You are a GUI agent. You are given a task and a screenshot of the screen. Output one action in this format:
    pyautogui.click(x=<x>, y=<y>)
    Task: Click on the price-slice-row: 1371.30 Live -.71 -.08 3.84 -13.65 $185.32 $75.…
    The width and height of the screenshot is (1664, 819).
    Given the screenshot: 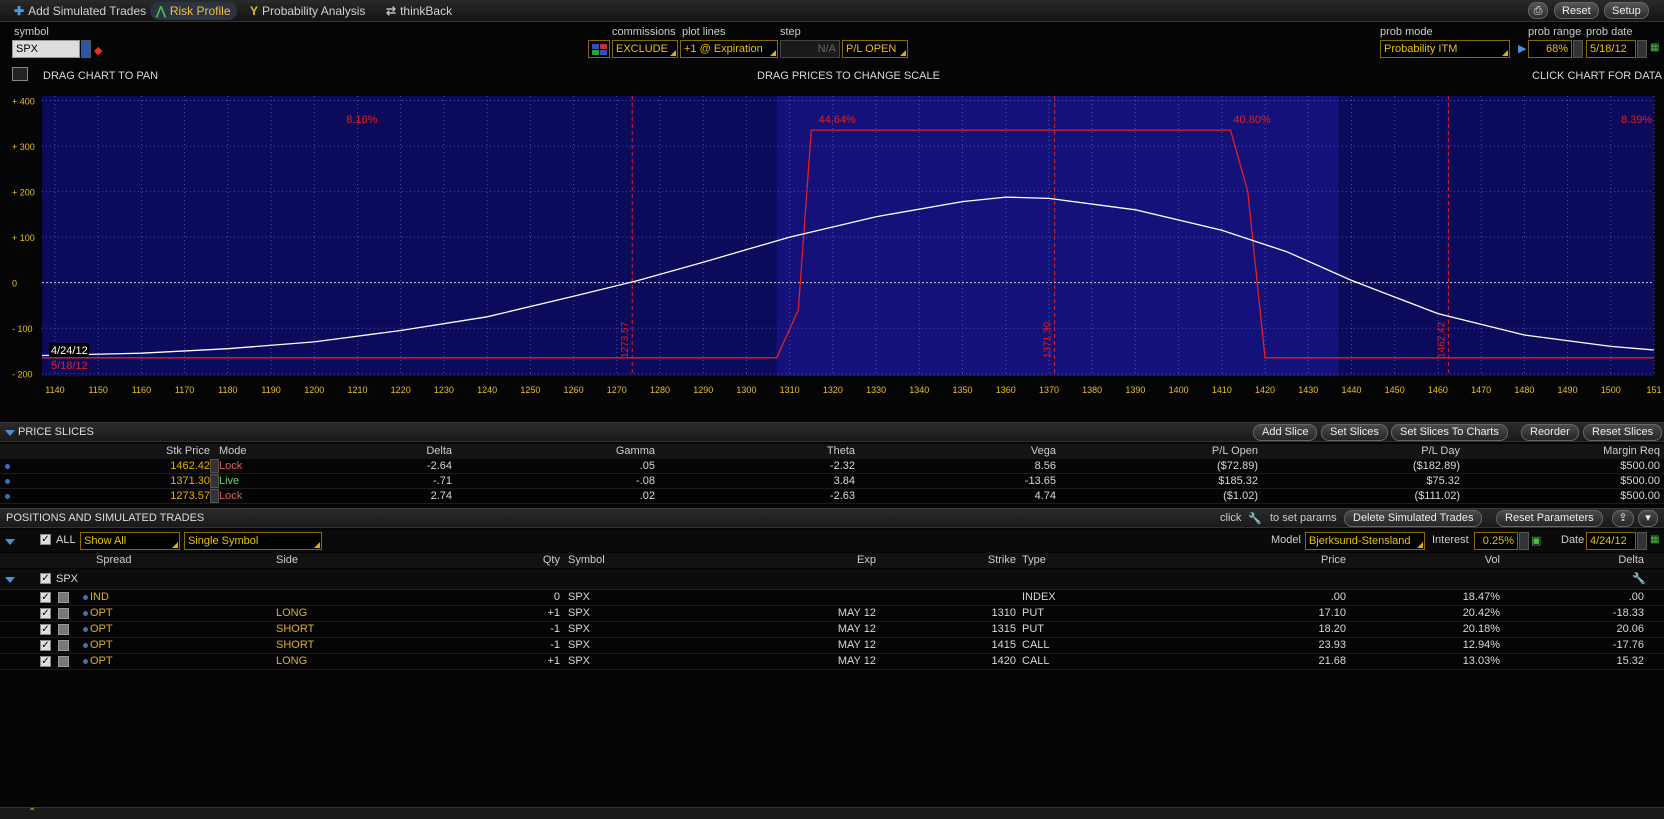 What is the action you would take?
    pyautogui.click(x=832, y=481)
    